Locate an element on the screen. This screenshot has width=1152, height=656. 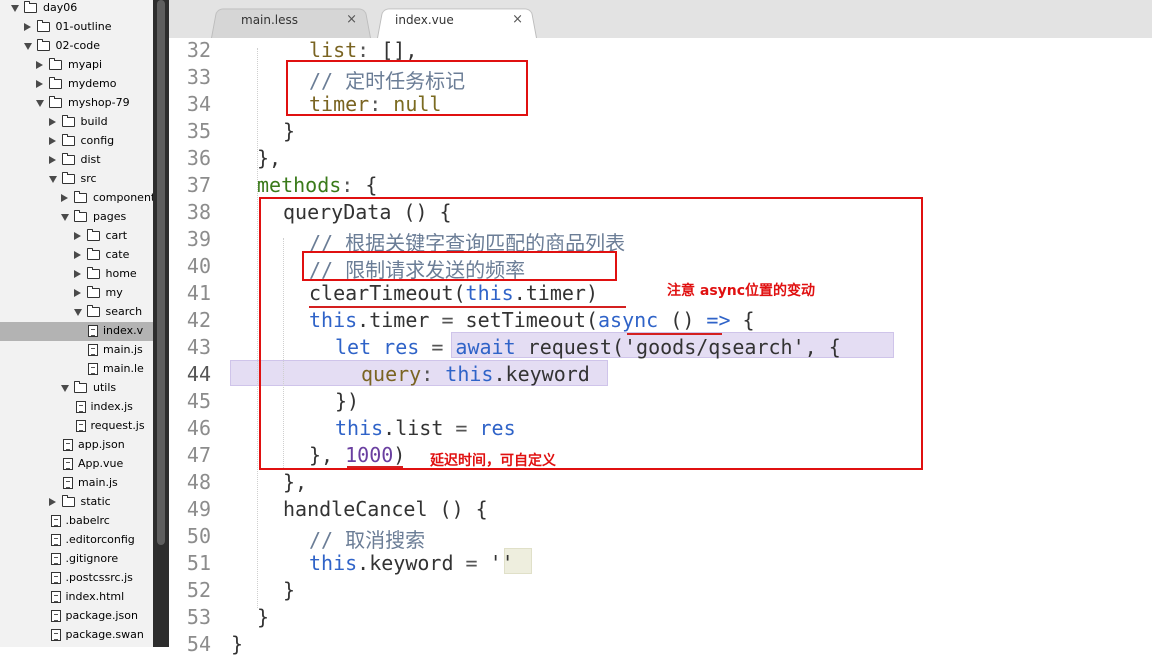
tree-folder: cate is located at coordinates (76, 255).